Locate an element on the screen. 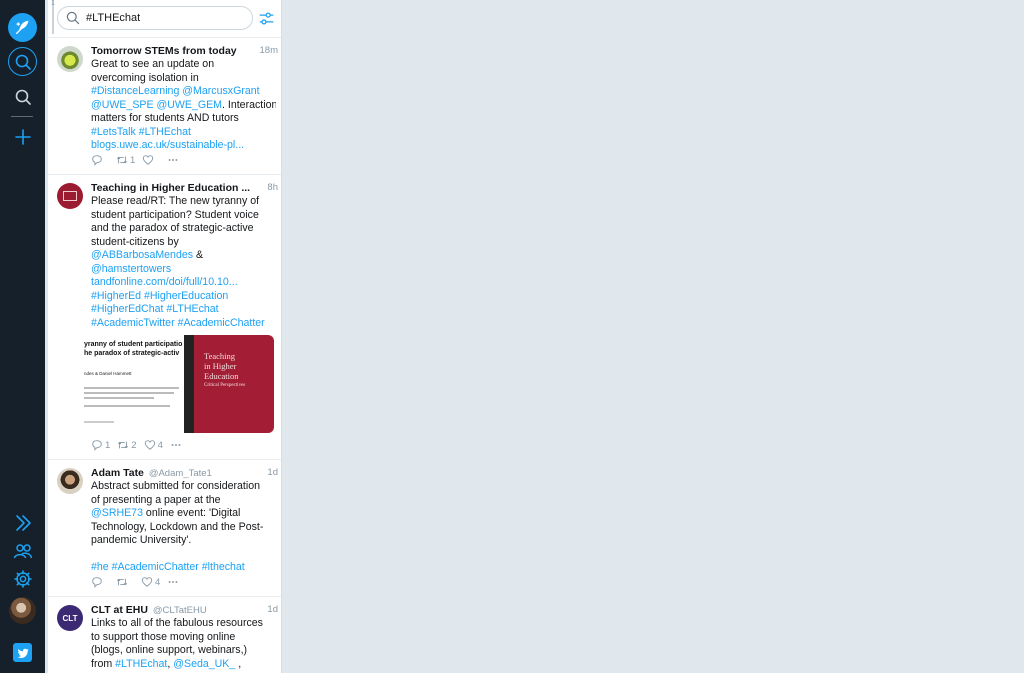  tweet-text-line: @ABBarbosaMendes & is located at coordinates (183, 256).